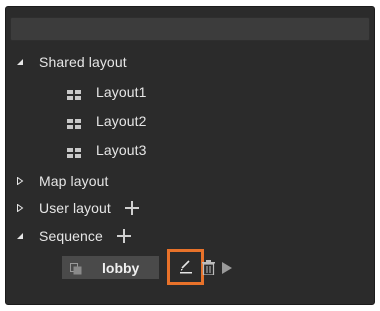  Describe the element at coordinates (121, 121) in the screenshot. I see `tree-item-label: Layout2` at that location.